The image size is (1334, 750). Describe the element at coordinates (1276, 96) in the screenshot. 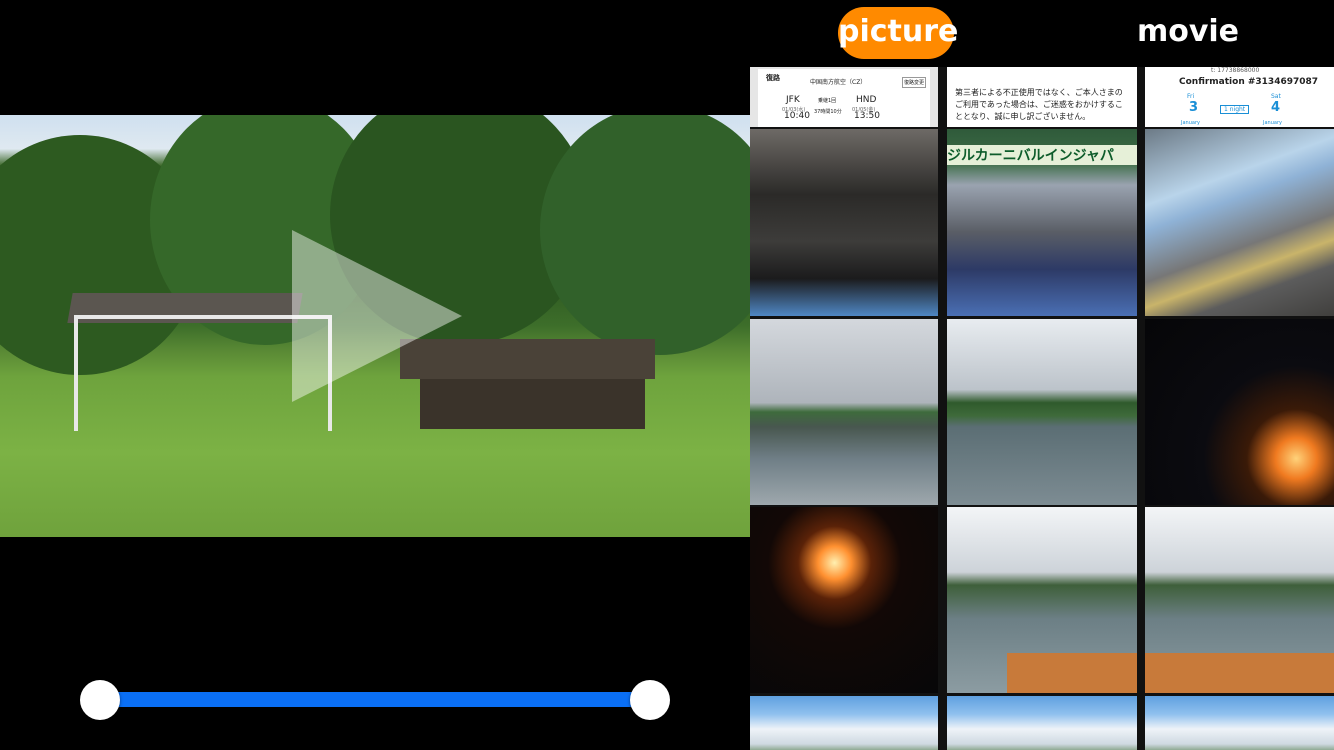

I see `checkout-day: Sat` at that location.